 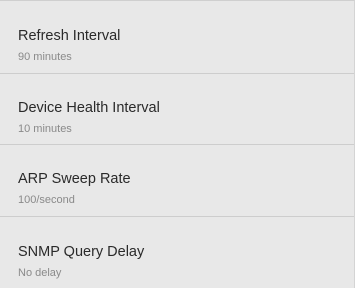 What do you see at coordinates (74, 179) in the screenshot?
I see `setting-title: ARP Sweep Rate` at bounding box center [74, 179].